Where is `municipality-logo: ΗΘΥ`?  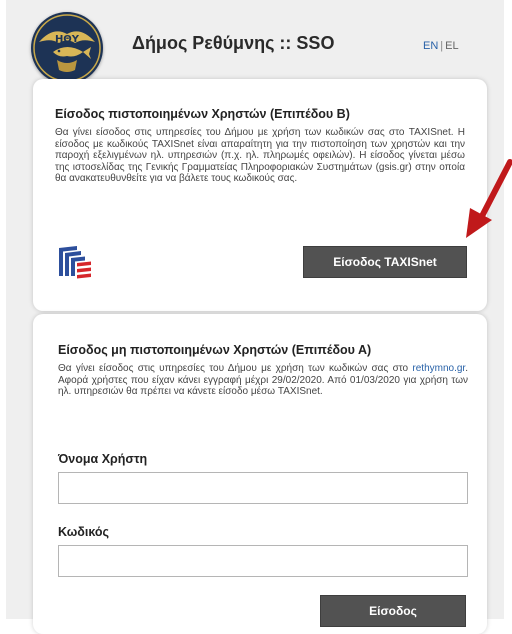 municipality-logo: ΗΘΥ is located at coordinates (67, 48).